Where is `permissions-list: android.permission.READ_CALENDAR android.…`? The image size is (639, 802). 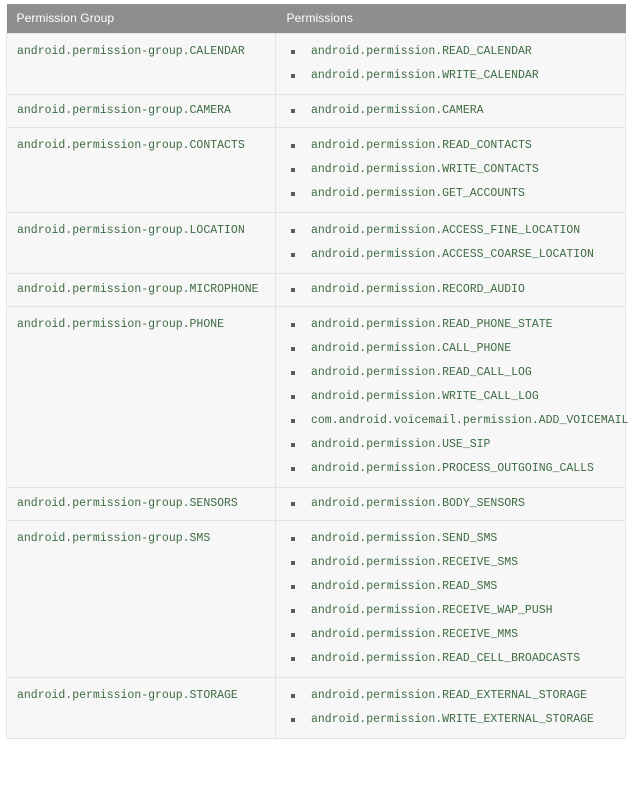
permissions-list: android.permission.READ_CALENDAR android.… is located at coordinates (450, 64).